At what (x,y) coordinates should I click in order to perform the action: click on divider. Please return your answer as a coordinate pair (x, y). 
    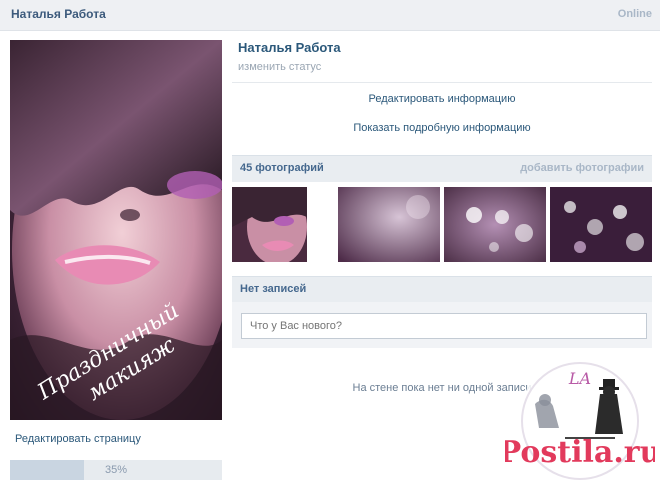
    Looking at the image, I should click on (442, 82).